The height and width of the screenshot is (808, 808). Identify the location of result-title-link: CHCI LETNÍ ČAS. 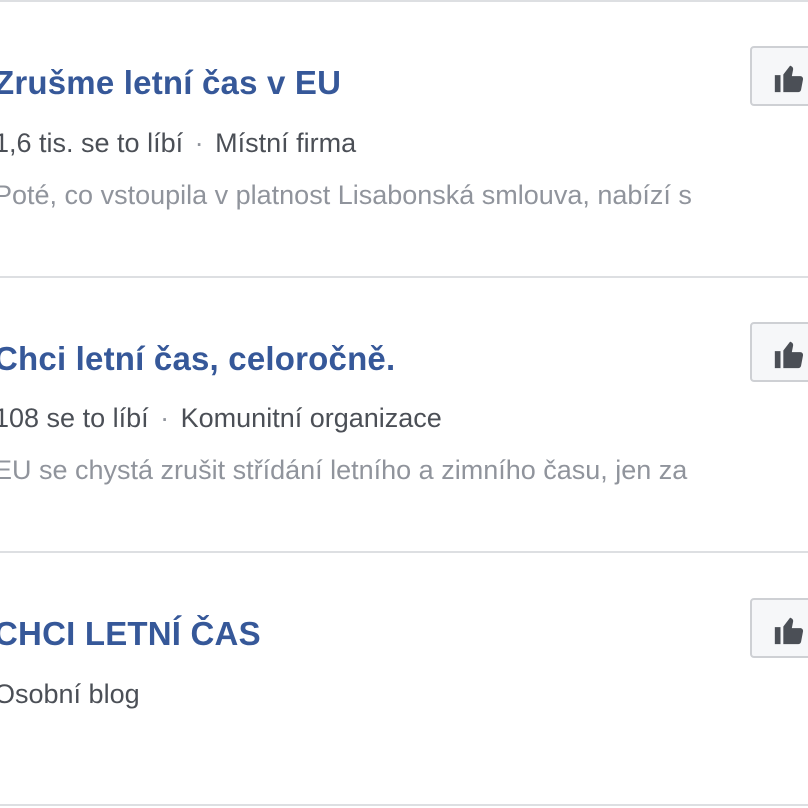
(130, 634).